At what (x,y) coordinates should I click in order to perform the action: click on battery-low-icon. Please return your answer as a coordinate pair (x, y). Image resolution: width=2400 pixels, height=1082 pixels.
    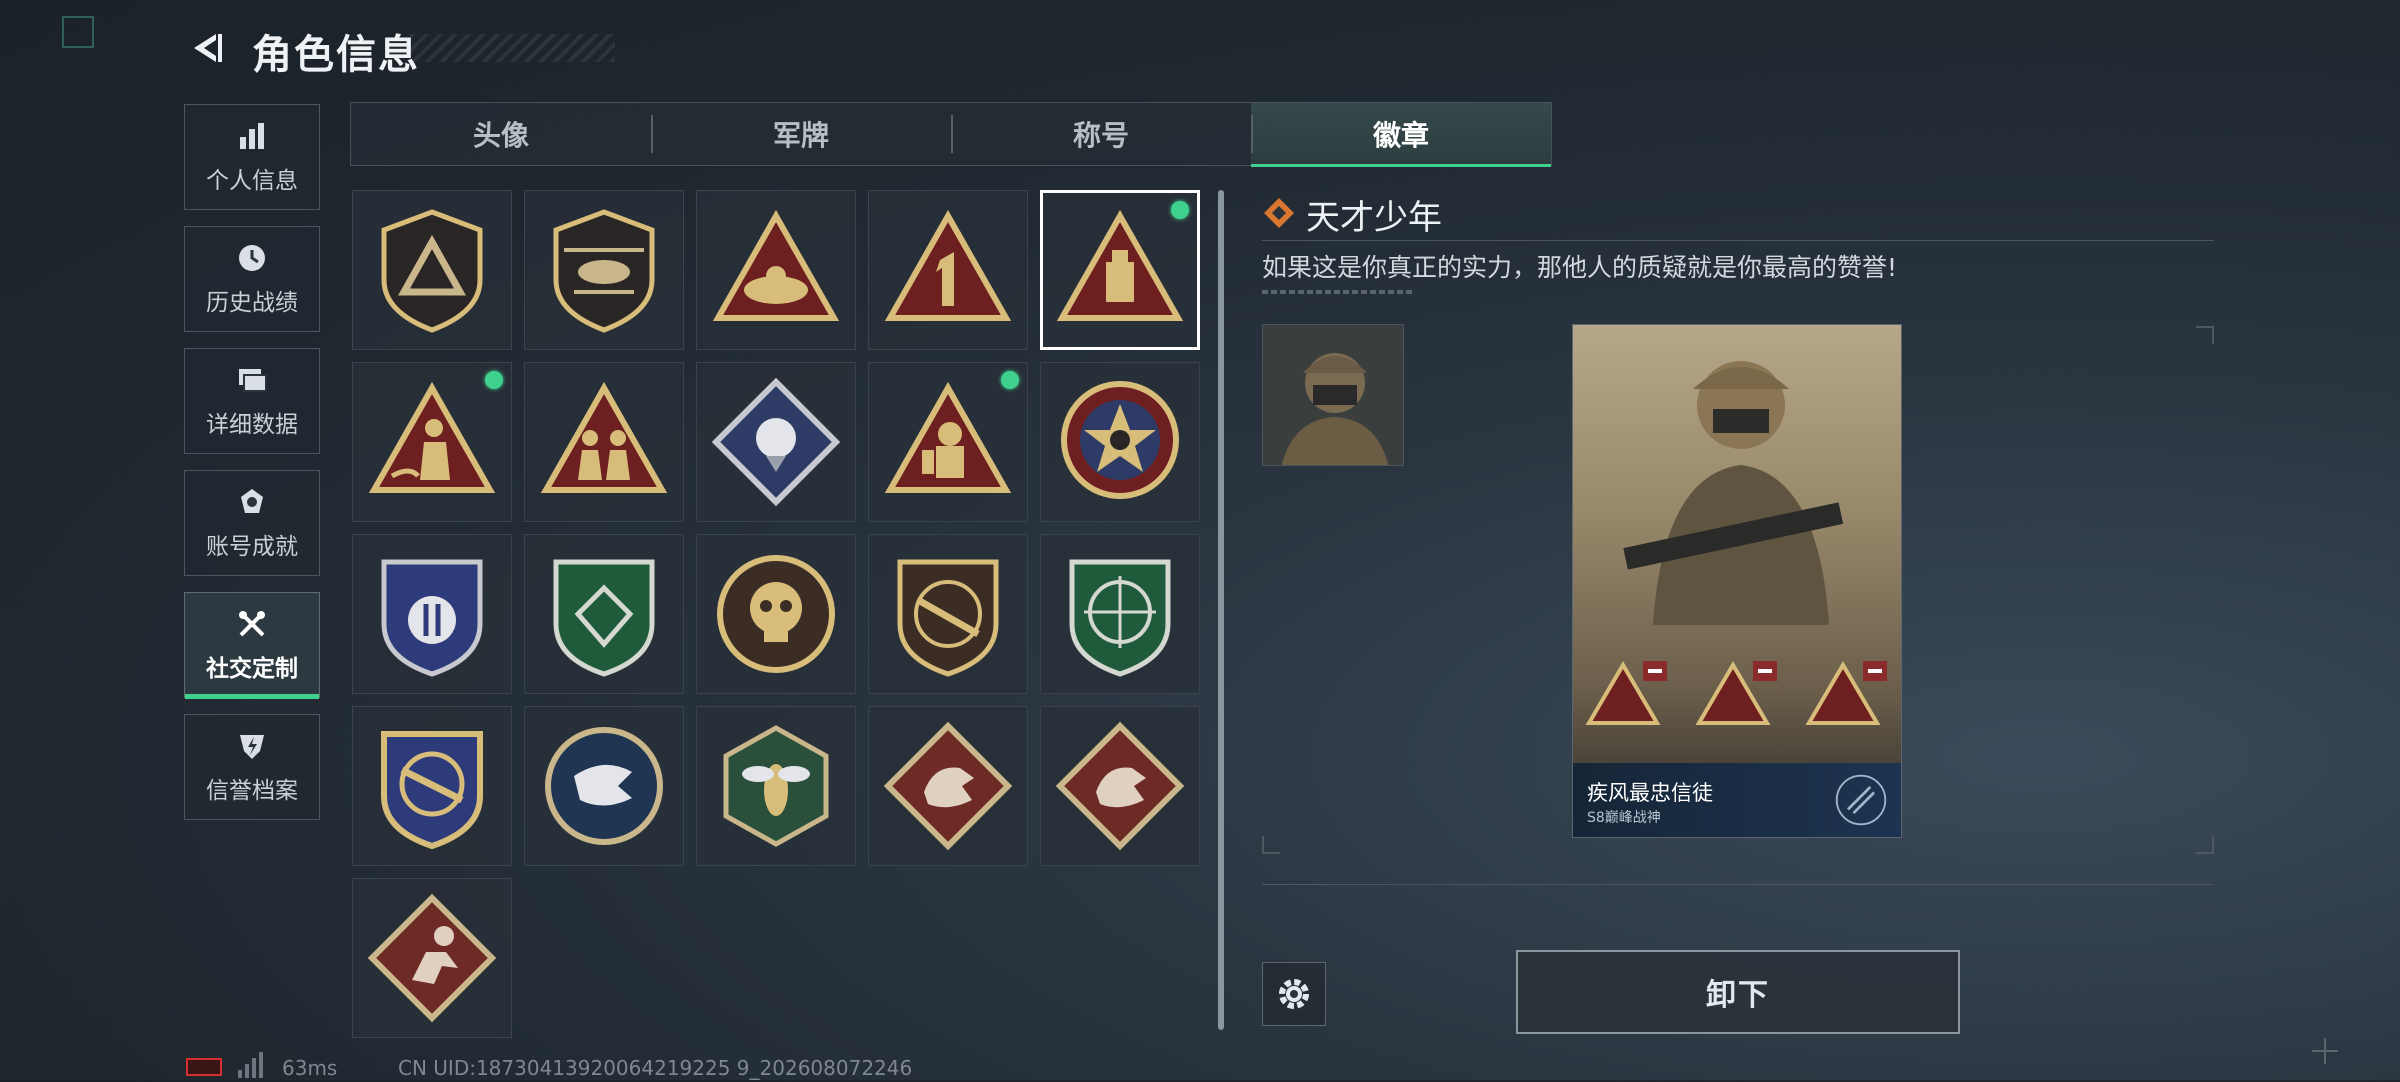
    Looking at the image, I should click on (204, 1067).